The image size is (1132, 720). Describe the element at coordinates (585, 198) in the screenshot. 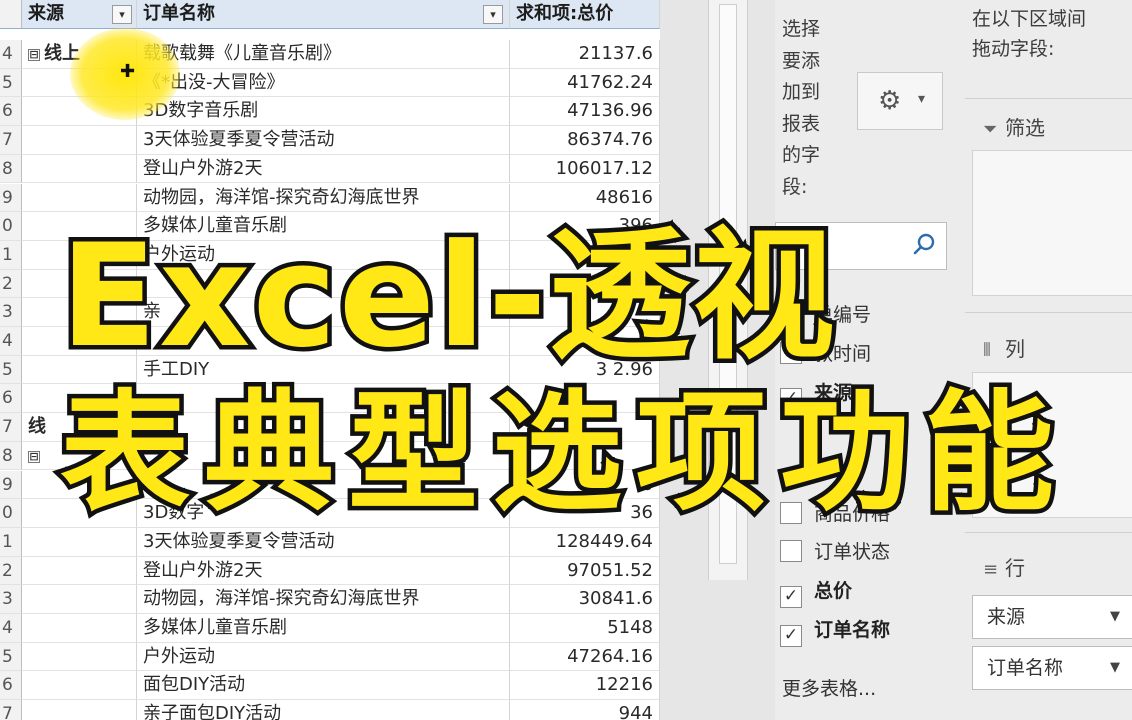

I see `total-cell: 48616` at that location.